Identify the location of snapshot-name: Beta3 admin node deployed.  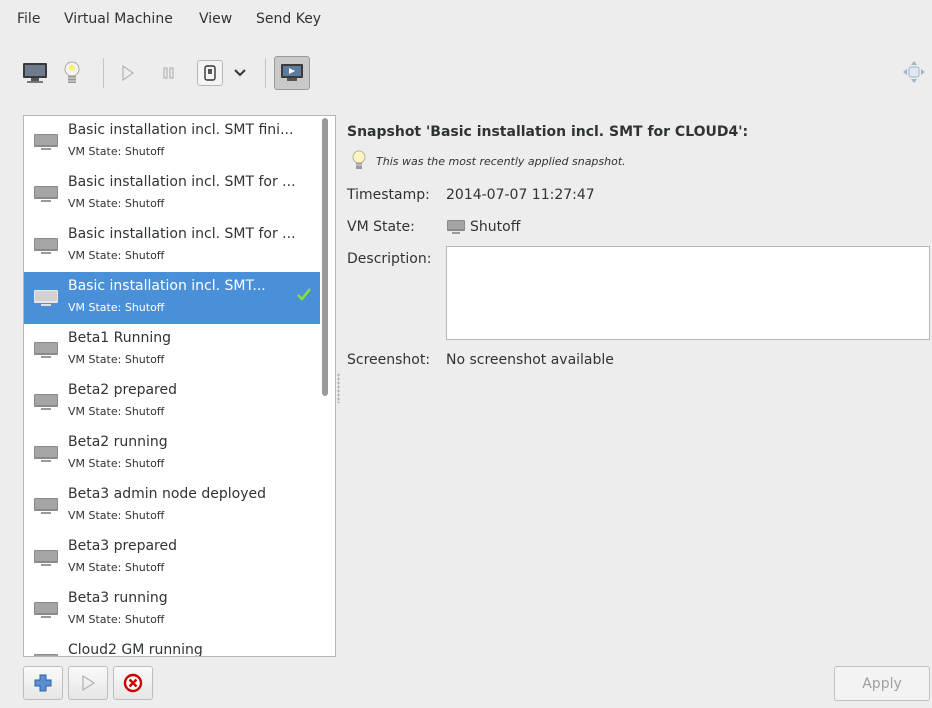
(167, 494).